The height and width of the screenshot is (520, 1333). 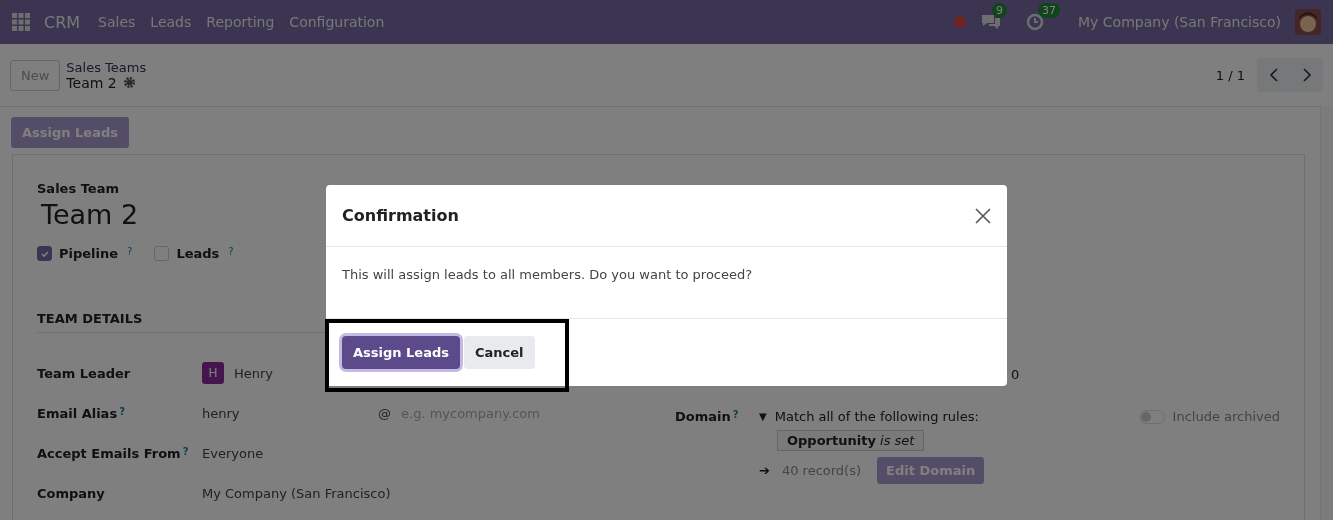 What do you see at coordinates (109, 453) in the screenshot?
I see `field-label: Accept Emails From` at bounding box center [109, 453].